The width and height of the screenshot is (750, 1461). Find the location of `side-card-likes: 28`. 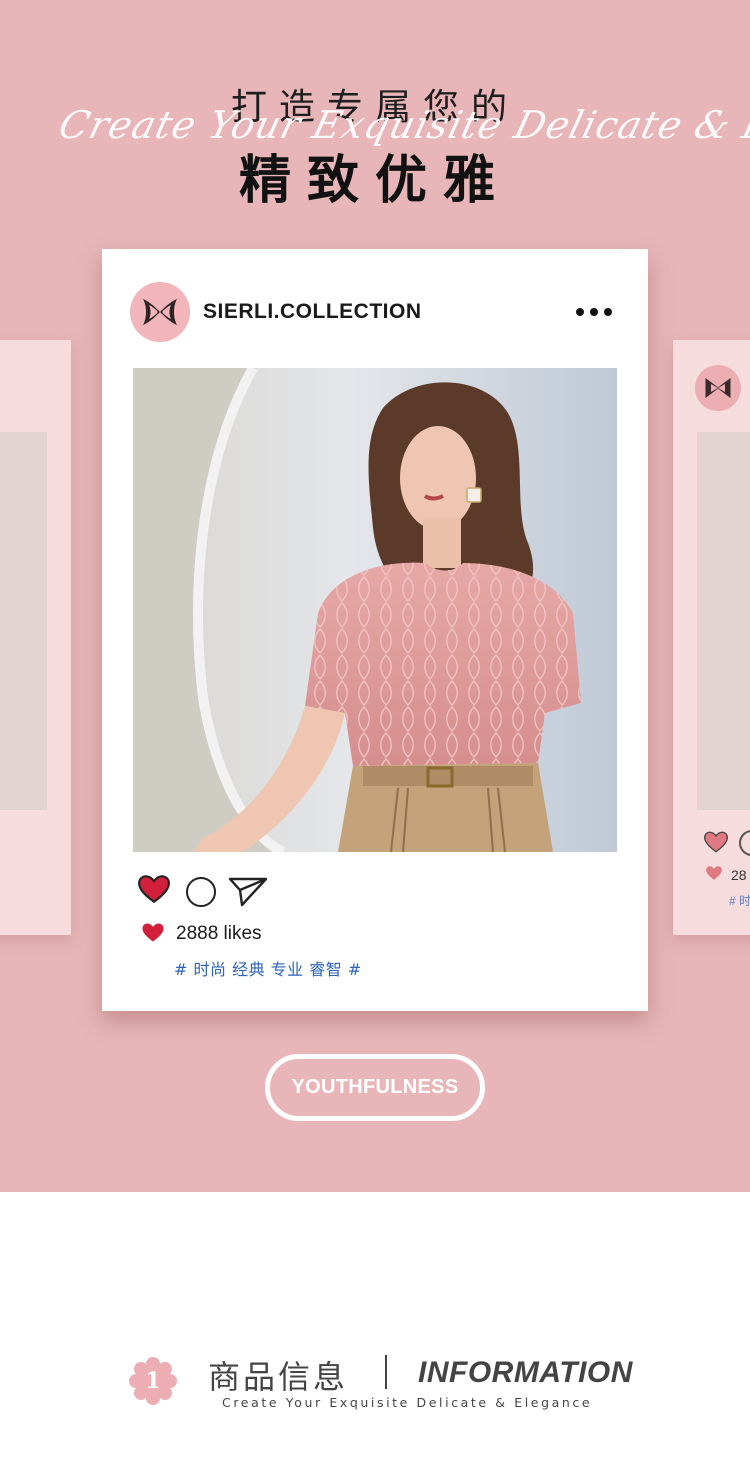

side-card-likes: 28 is located at coordinates (739, 875).